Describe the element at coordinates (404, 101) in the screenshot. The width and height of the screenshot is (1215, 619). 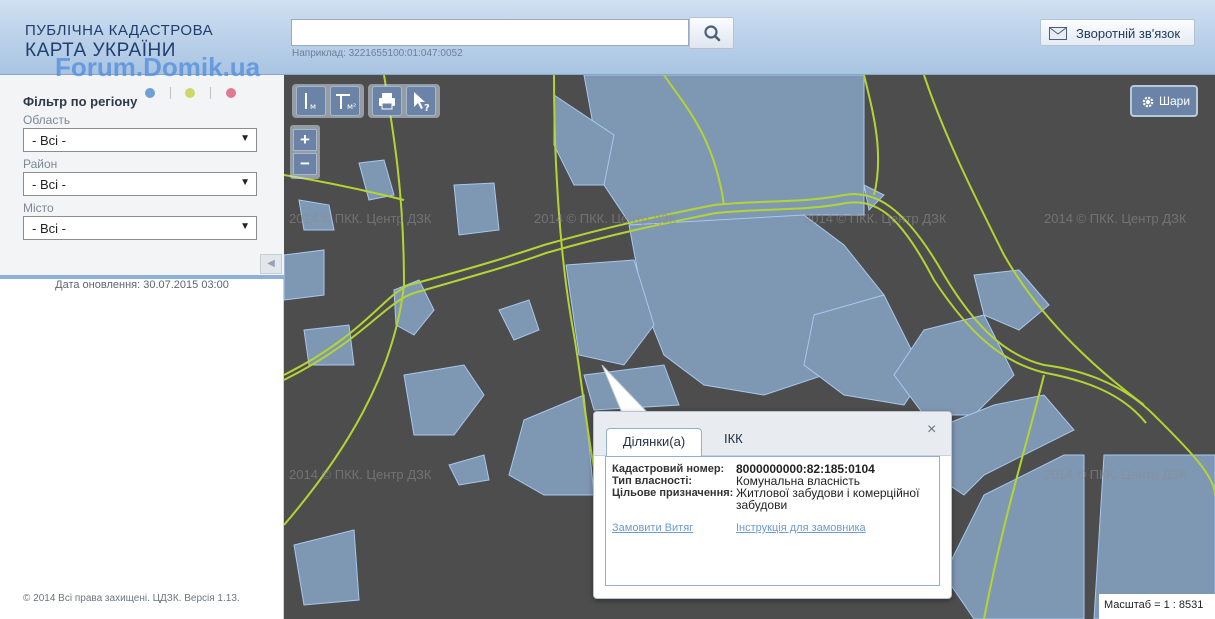
I see `tools-toolbar: ?` at that location.